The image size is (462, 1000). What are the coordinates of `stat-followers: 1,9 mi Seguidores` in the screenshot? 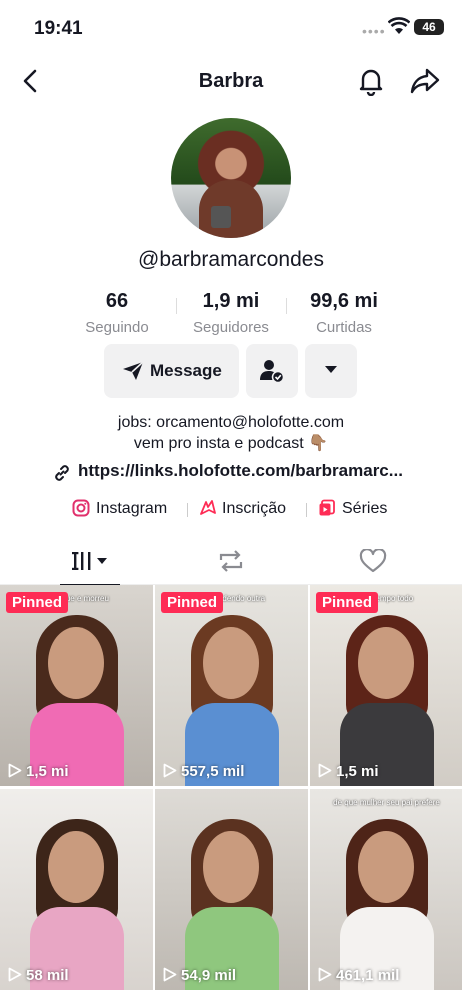 It's located at (231, 313).